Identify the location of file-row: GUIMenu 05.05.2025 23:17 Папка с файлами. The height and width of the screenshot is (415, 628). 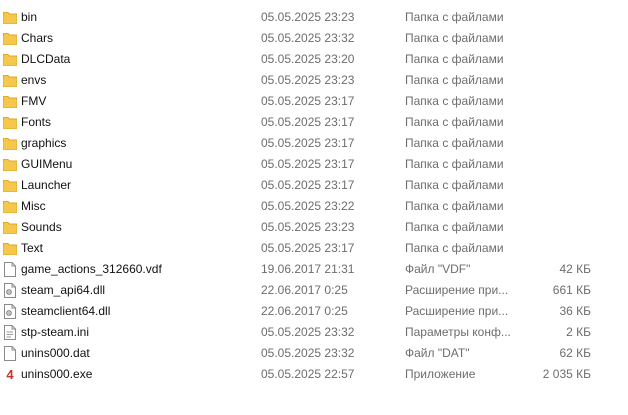
(314, 164).